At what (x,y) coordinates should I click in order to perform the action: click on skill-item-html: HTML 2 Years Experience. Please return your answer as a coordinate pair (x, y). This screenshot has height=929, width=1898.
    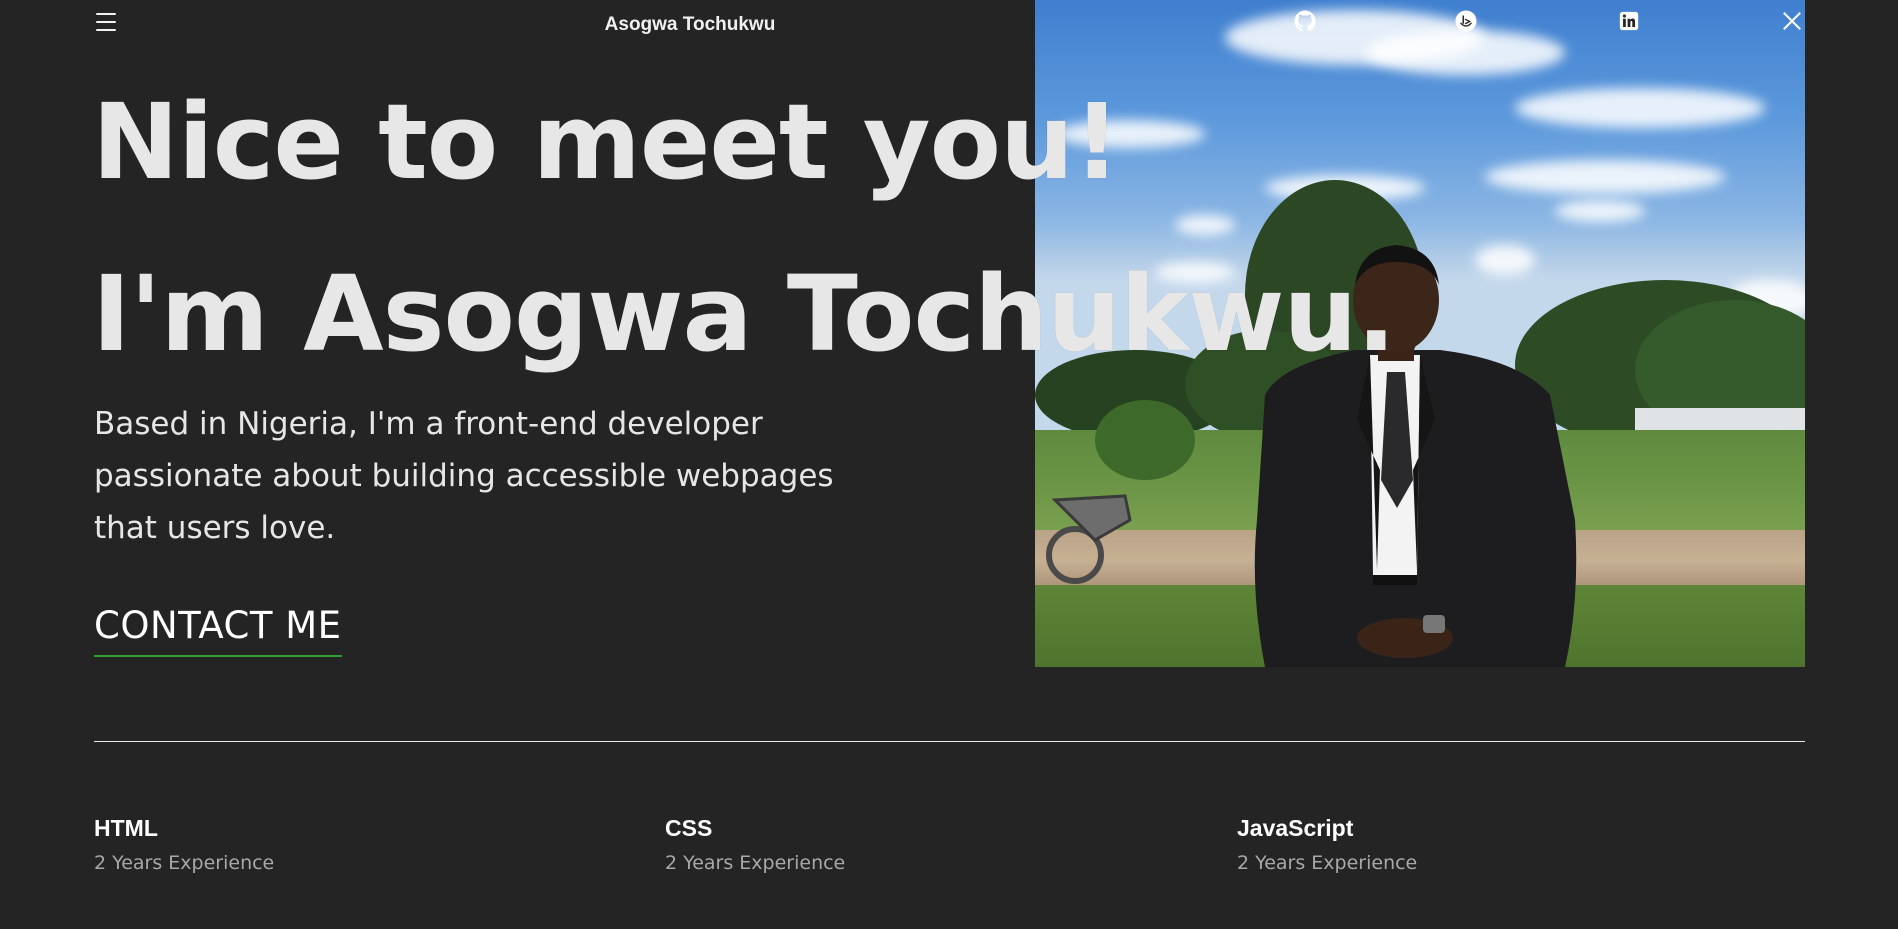
    Looking at the image, I should click on (184, 844).